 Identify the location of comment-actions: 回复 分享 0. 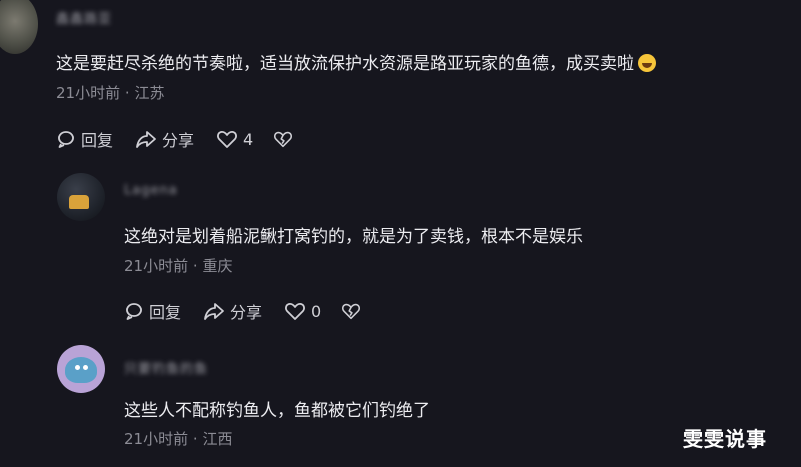
(256, 311).